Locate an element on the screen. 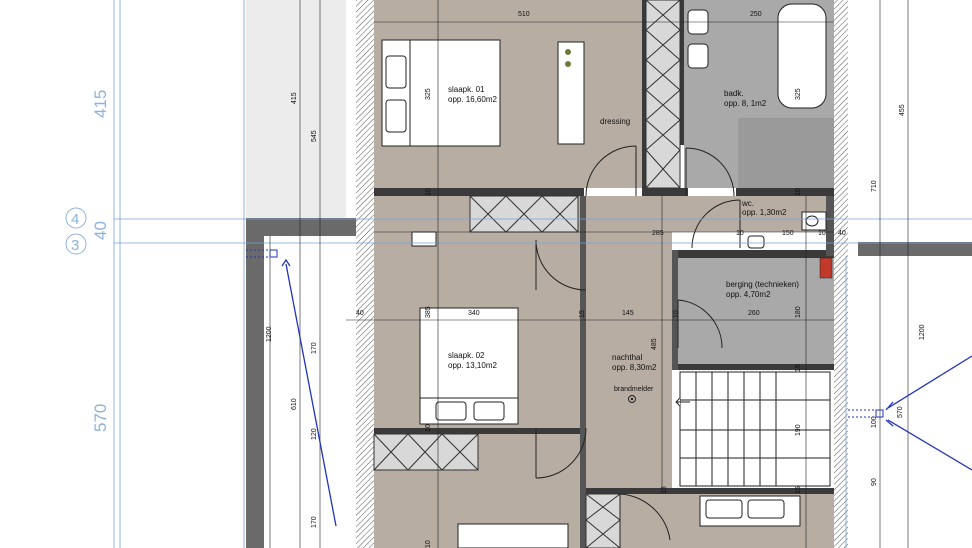 This screenshot has height=548, width=972. dim-40-a: 40 is located at coordinates (360, 313).